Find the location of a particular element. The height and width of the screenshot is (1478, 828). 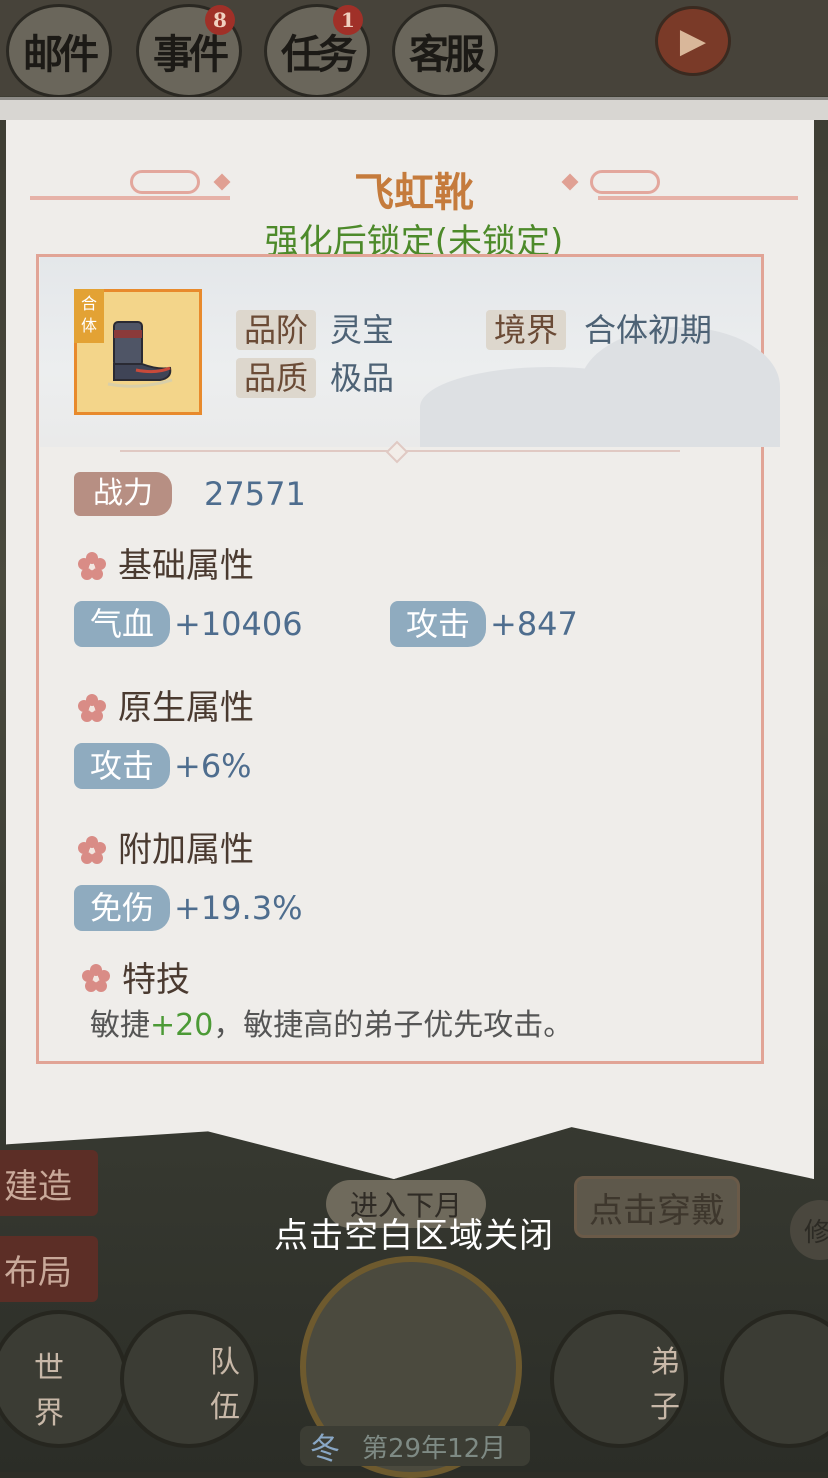

grade-label: 品阶 is located at coordinates (276, 330).